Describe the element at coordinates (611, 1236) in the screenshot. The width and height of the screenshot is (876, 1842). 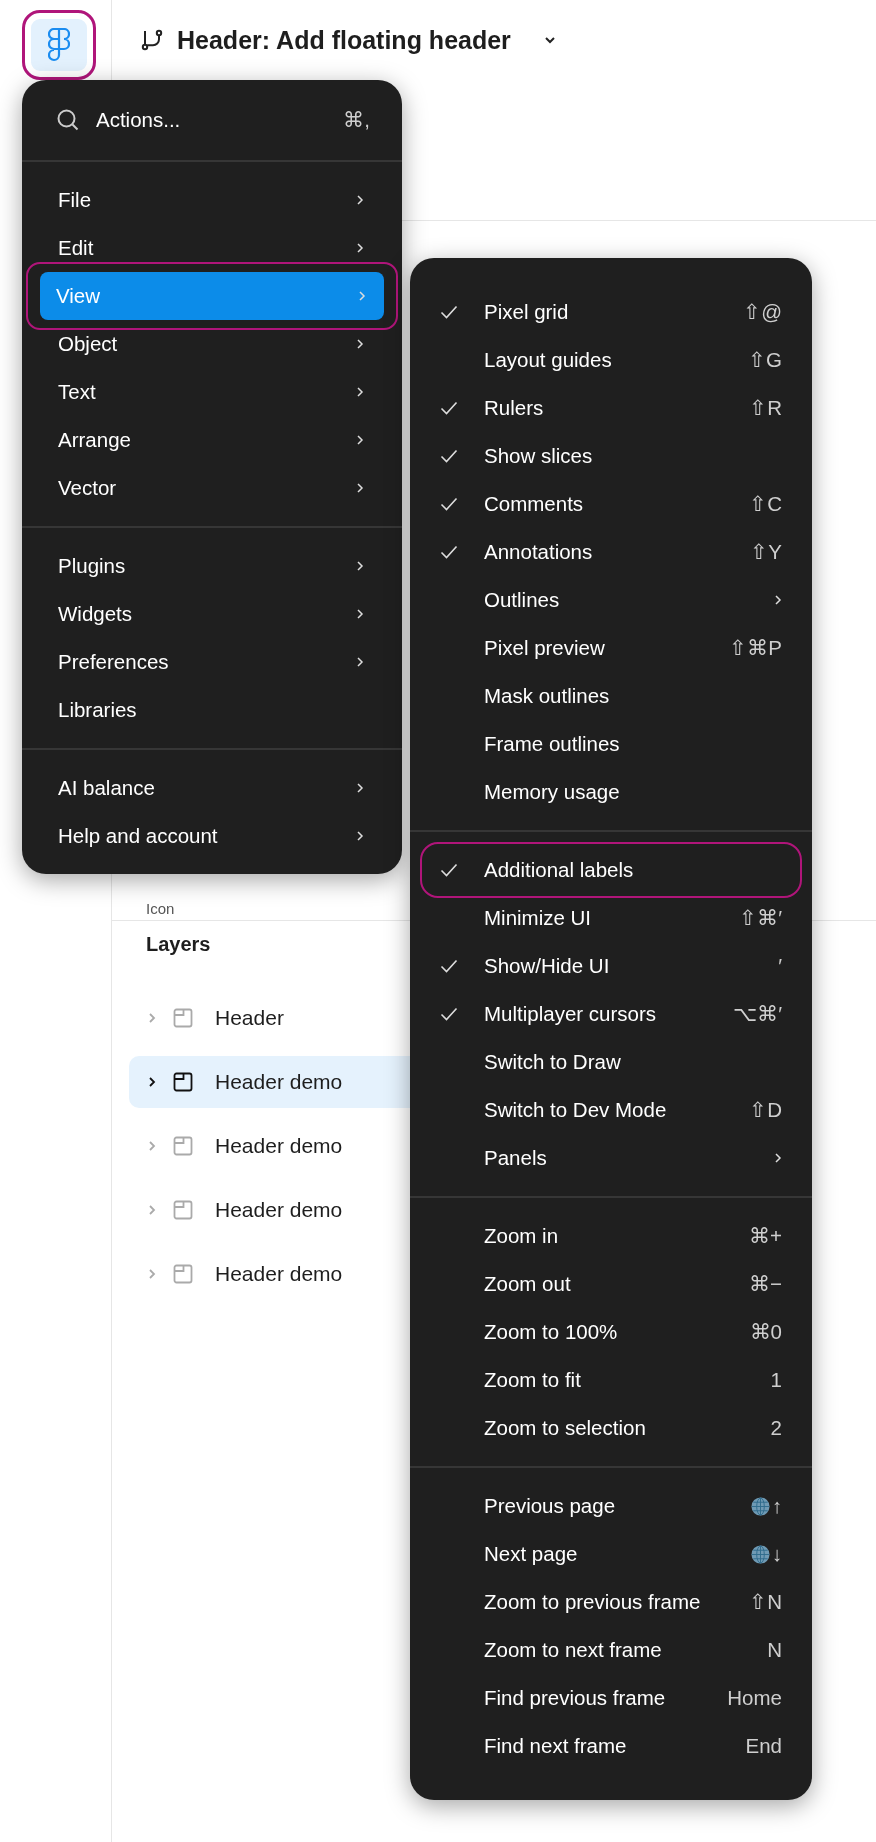
I see `menu-item: Zoom in ⌘+` at that location.